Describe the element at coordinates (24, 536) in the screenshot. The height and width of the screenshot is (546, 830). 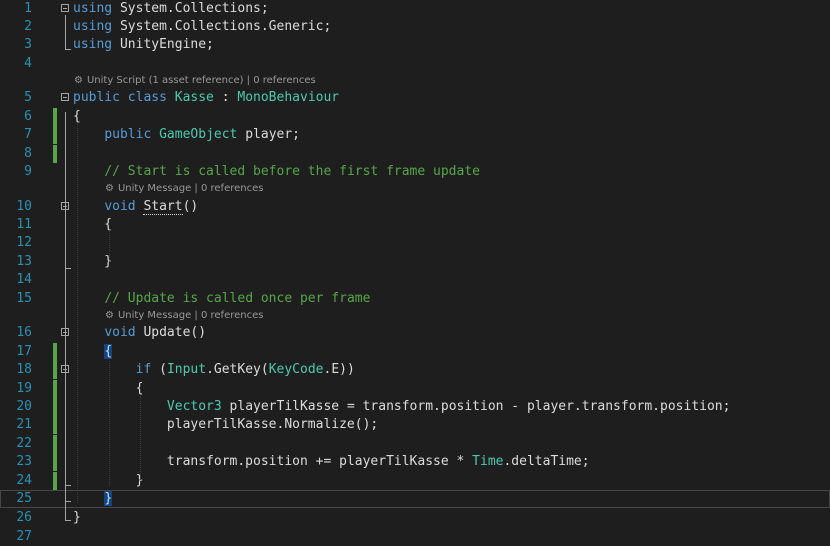
I see `line-number: 27` at that location.